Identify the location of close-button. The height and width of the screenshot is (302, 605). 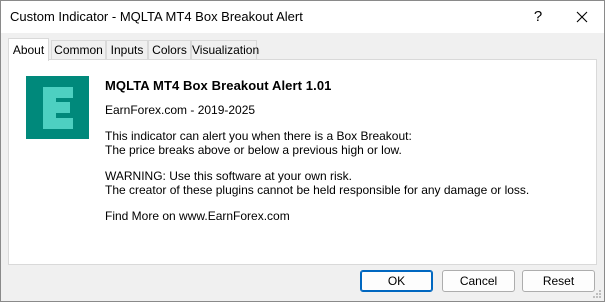
(582, 16).